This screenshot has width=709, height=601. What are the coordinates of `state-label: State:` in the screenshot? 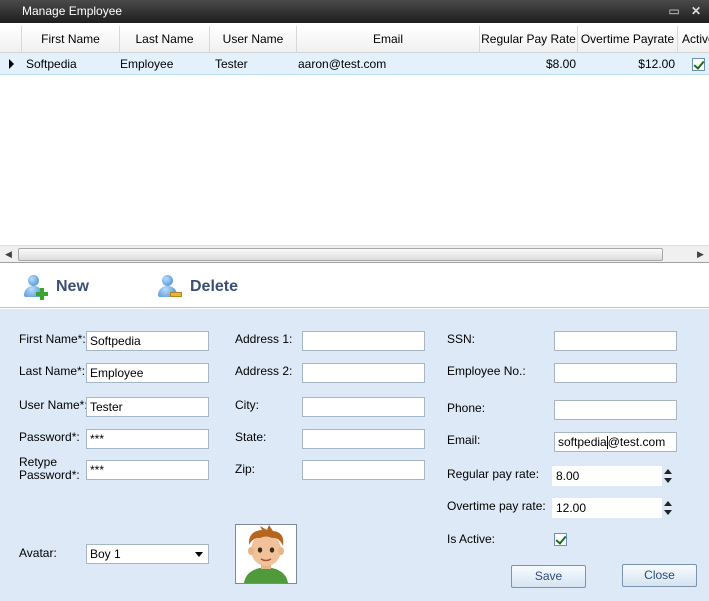 It's located at (251, 437).